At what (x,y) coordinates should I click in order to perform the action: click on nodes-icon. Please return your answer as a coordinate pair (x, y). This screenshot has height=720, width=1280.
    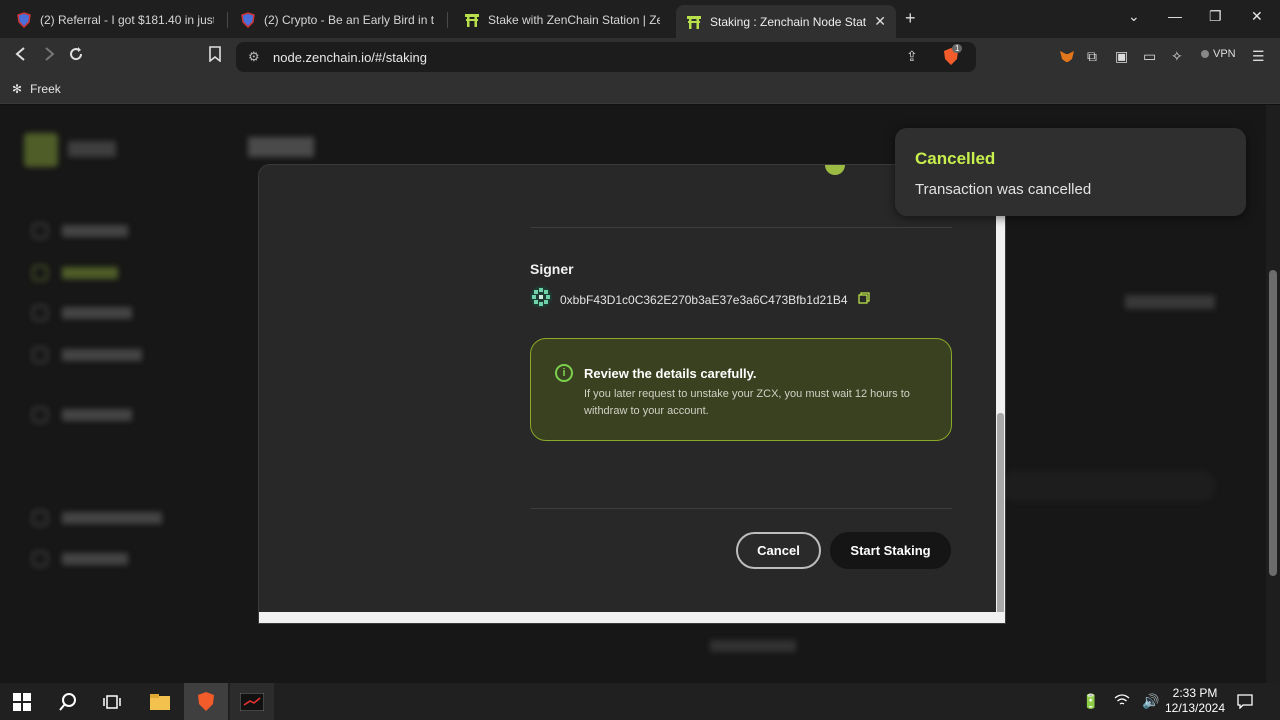
    Looking at the image, I should click on (40, 415).